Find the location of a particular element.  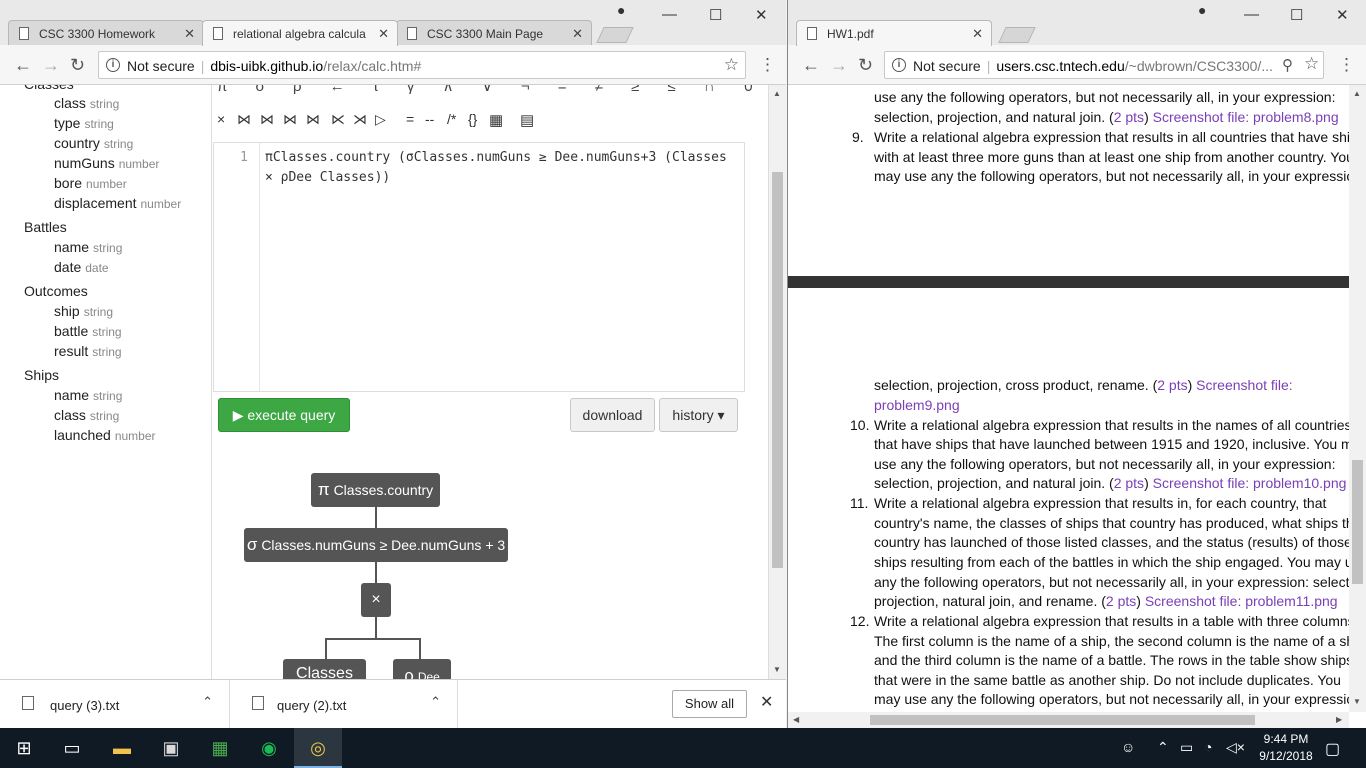

op-left-semi-join: ⋉ is located at coordinates (338, 119).